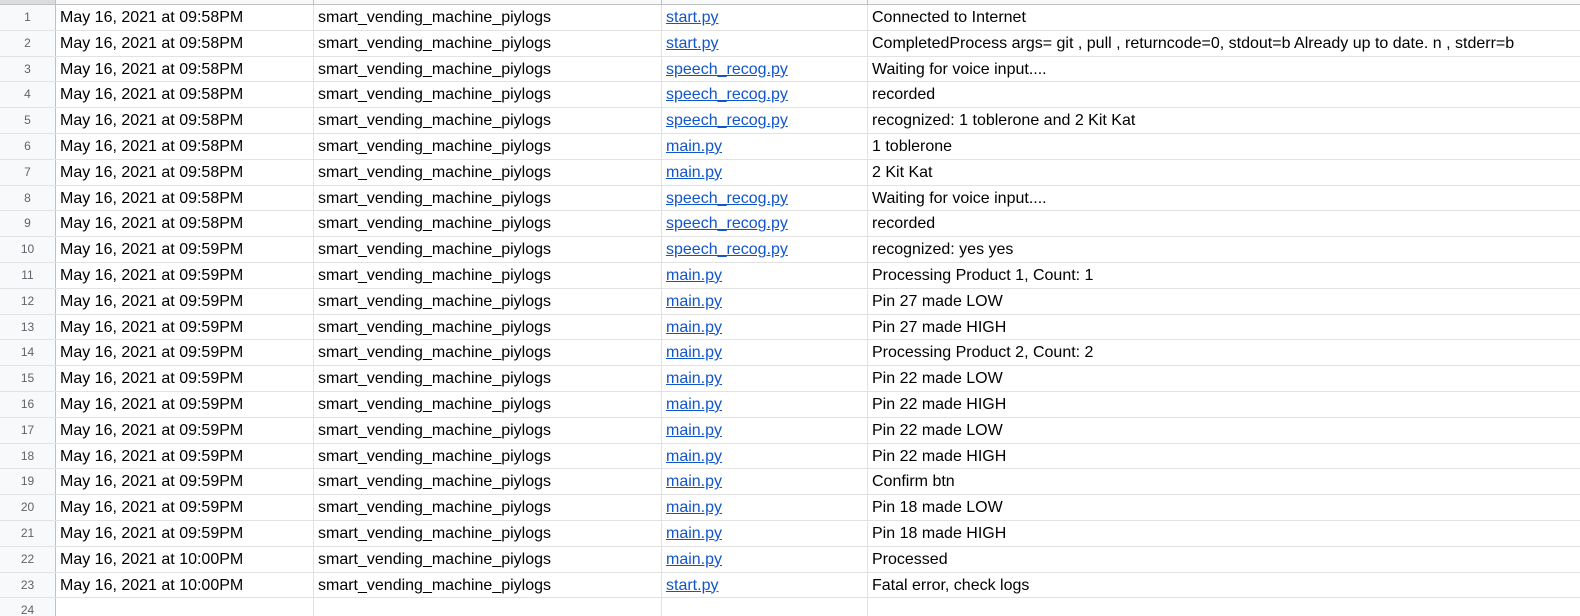 The width and height of the screenshot is (1580, 616). What do you see at coordinates (1224, 249) in the screenshot?
I see `message-cell: recognized: yes yes` at bounding box center [1224, 249].